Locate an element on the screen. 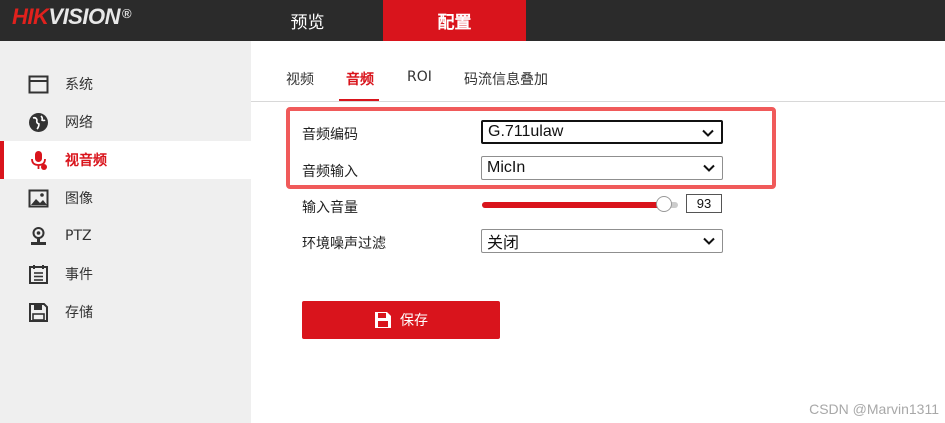  top-bar: HIKVISION ® 预览 配置 is located at coordinates (472, 20).